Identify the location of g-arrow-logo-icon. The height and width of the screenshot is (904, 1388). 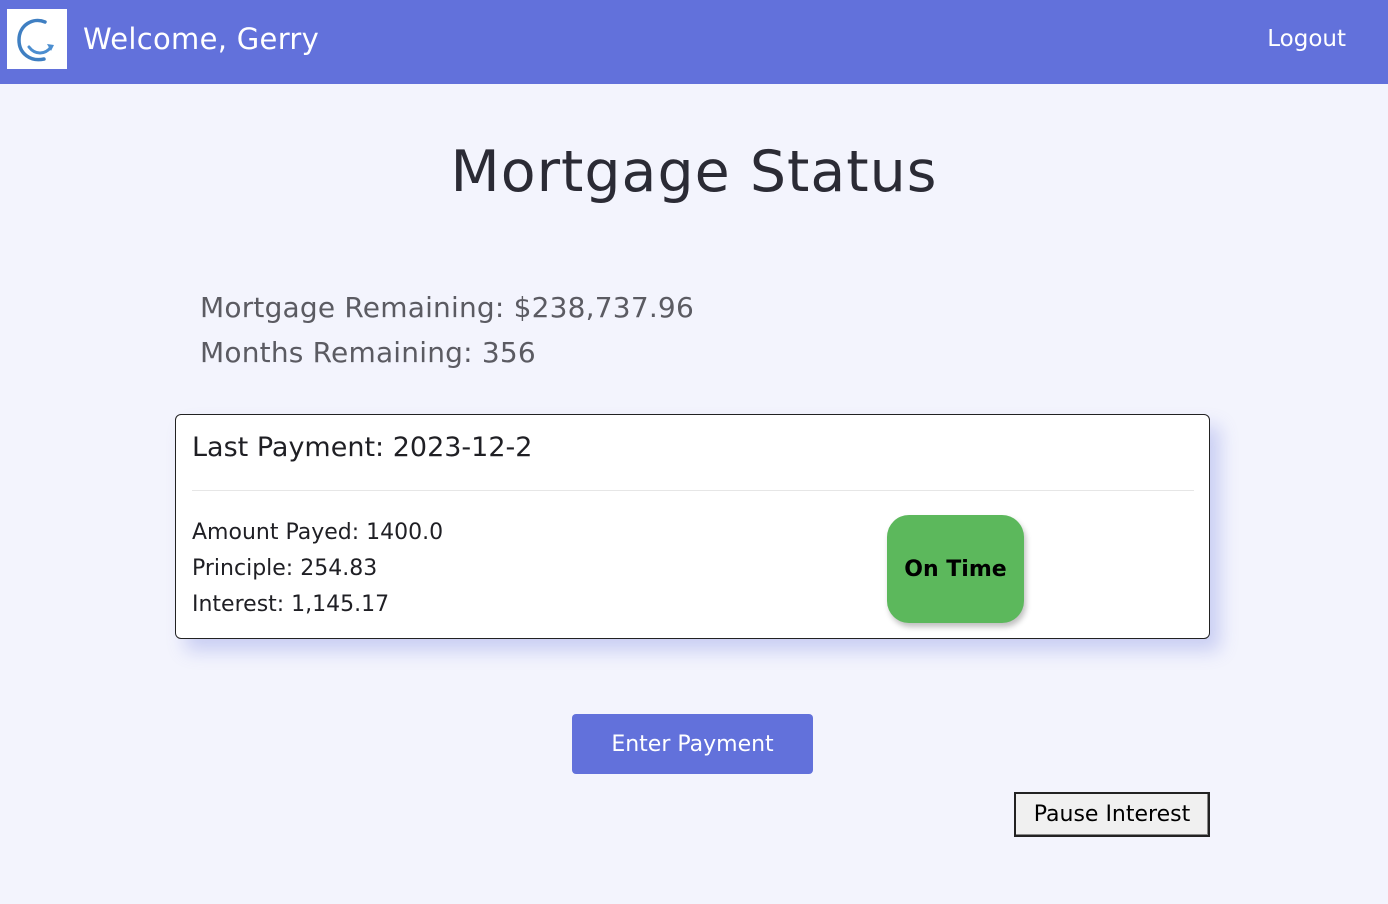
(37, 39).